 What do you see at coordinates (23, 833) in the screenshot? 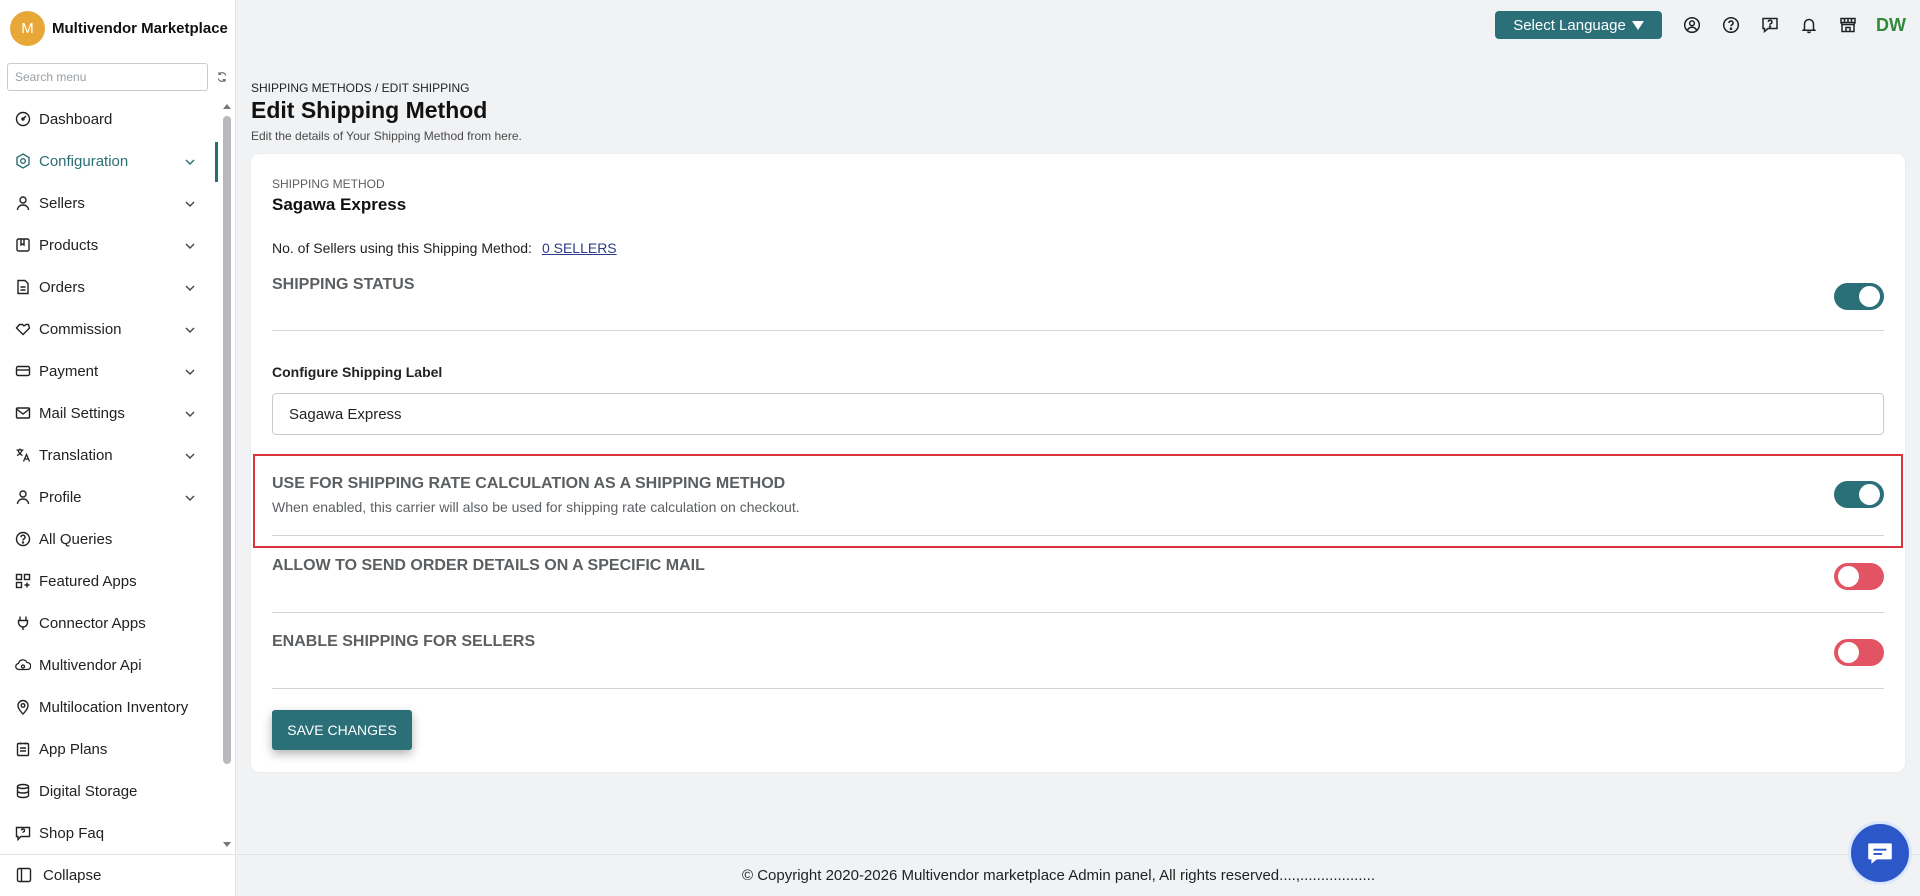
I see `faq-icon` at bounding box center [23, 833].